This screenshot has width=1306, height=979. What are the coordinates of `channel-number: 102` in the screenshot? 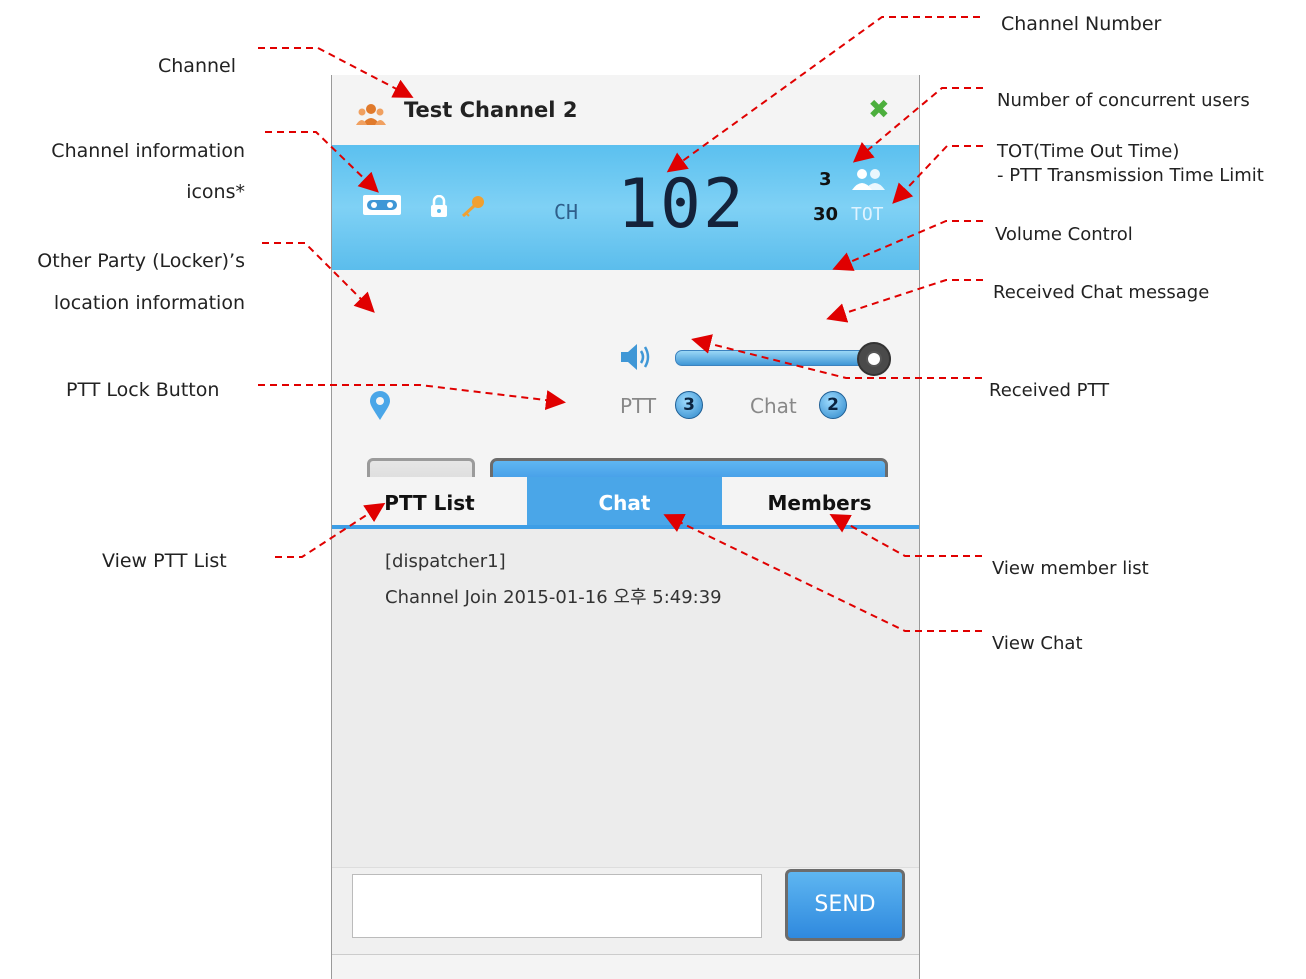 It's located at (681, 204).